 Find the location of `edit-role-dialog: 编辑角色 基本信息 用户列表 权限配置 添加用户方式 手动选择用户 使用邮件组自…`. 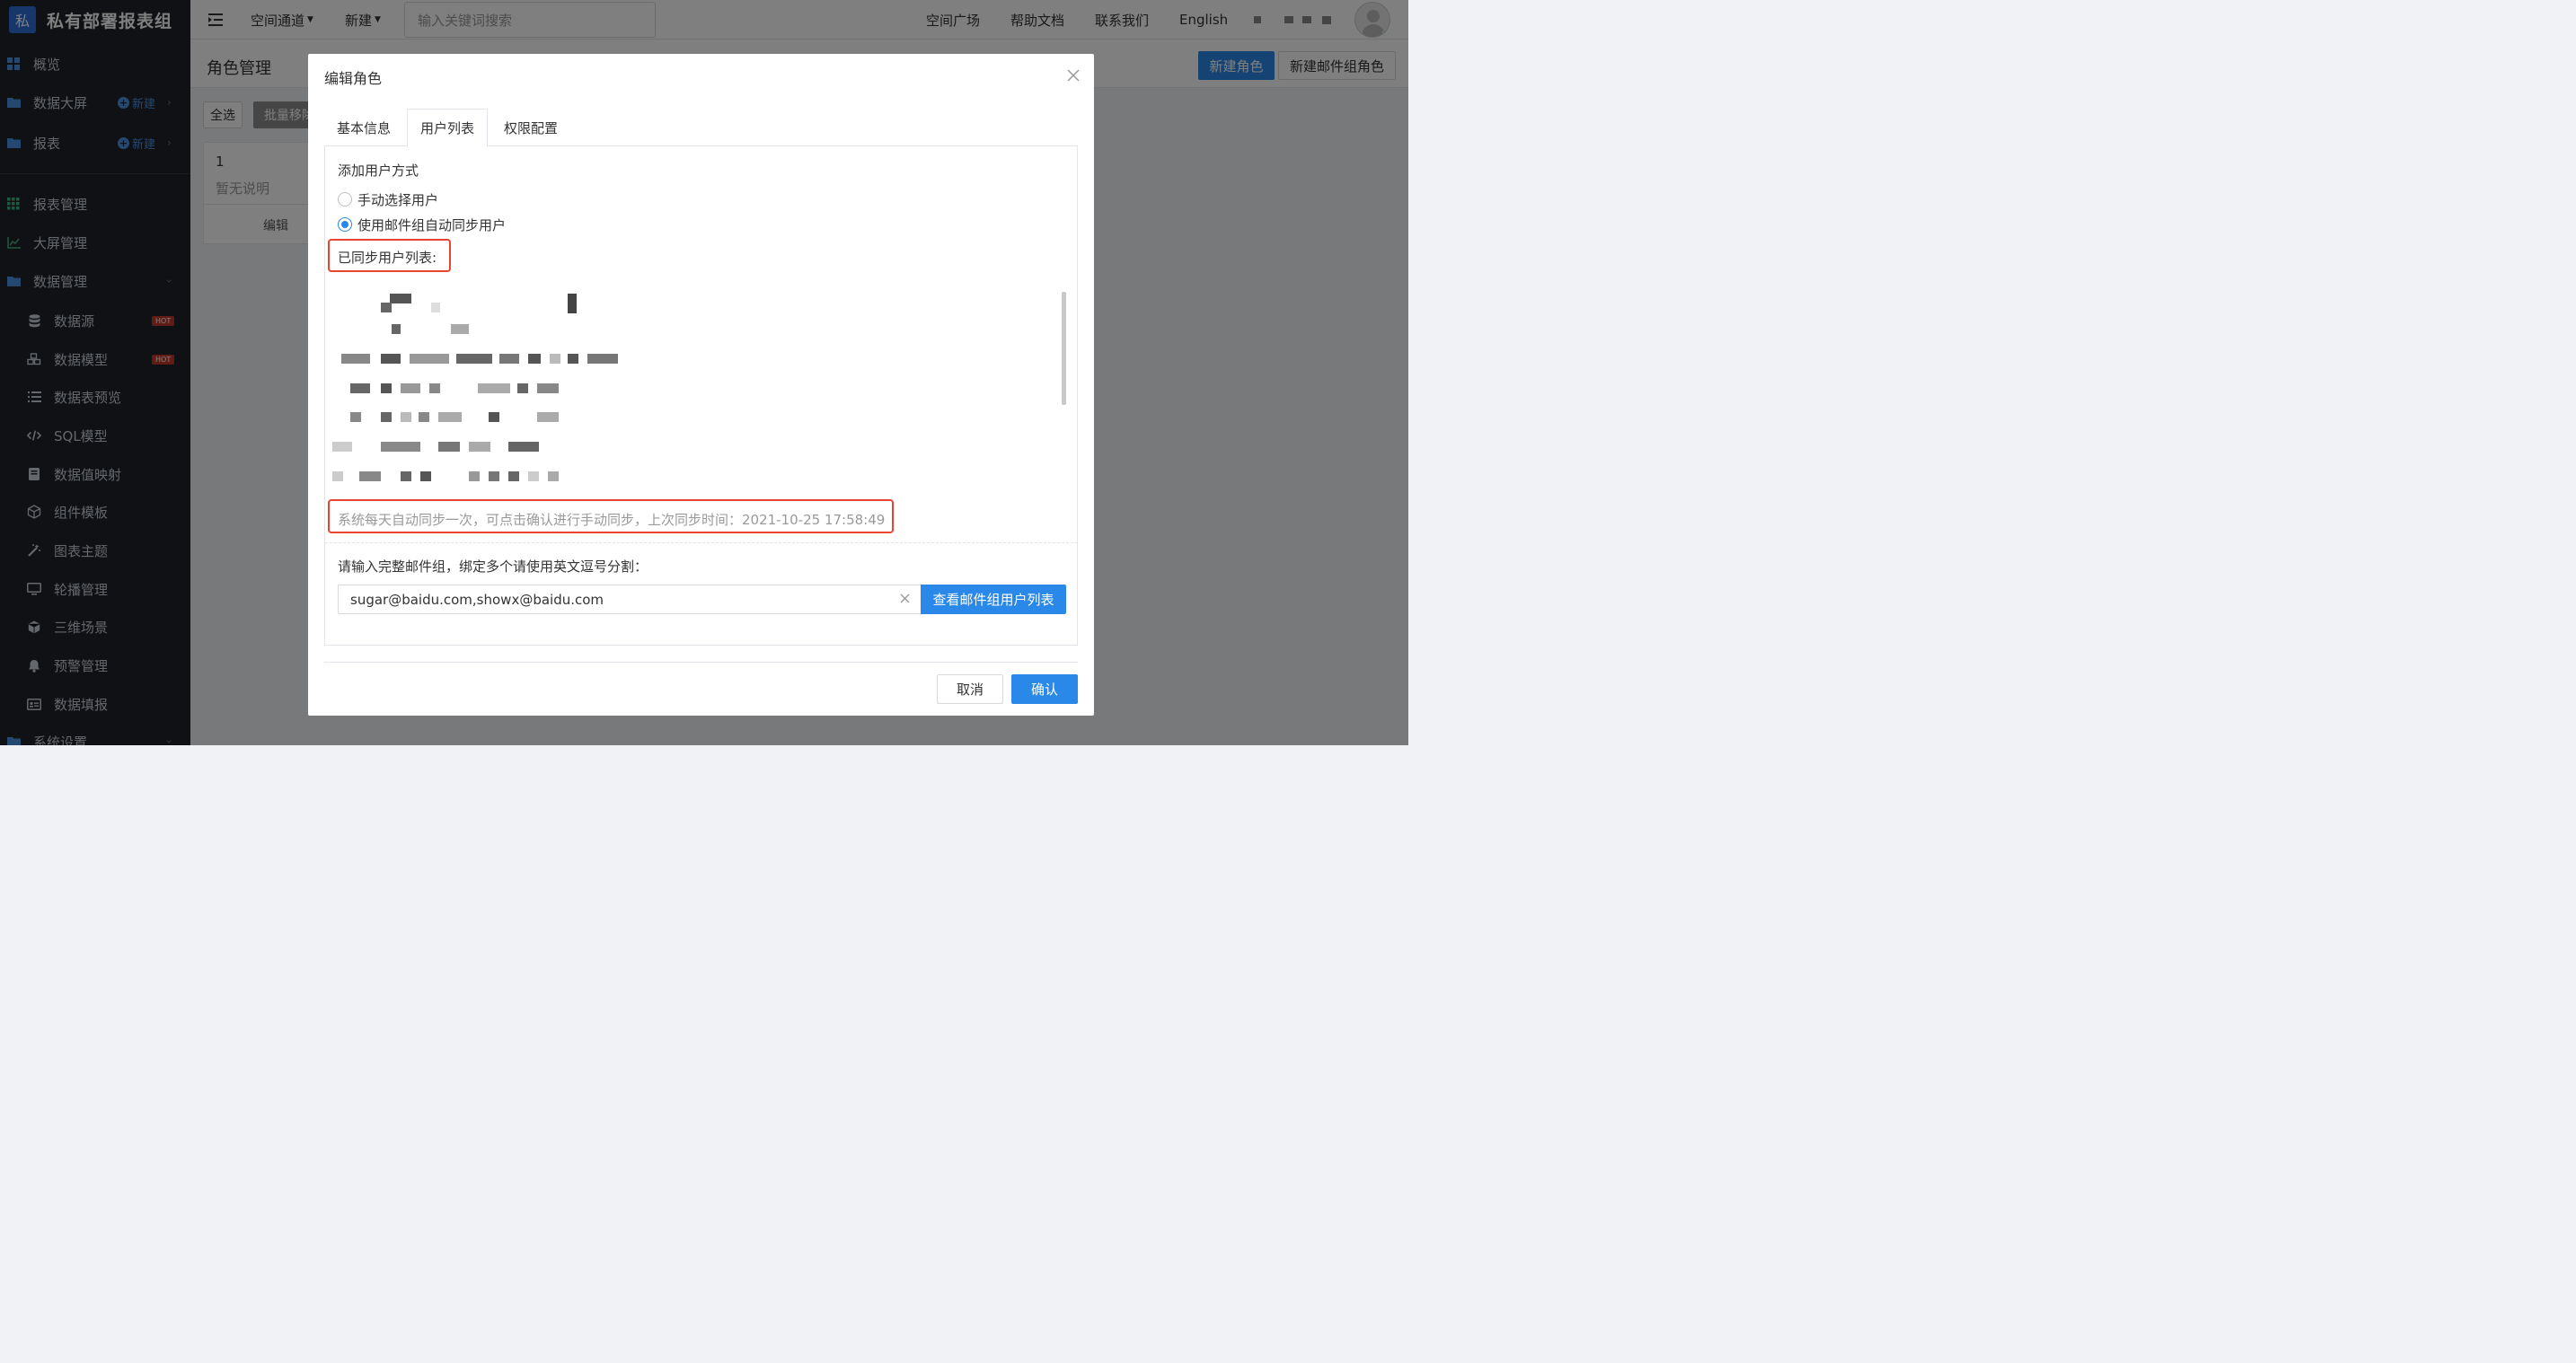

edit-role-dialog: 编辑角色 基本信息 用户列表 权限配置 添加用户方式 手动选择用户 使用邮件组自… is located at coordinates (701, 385).